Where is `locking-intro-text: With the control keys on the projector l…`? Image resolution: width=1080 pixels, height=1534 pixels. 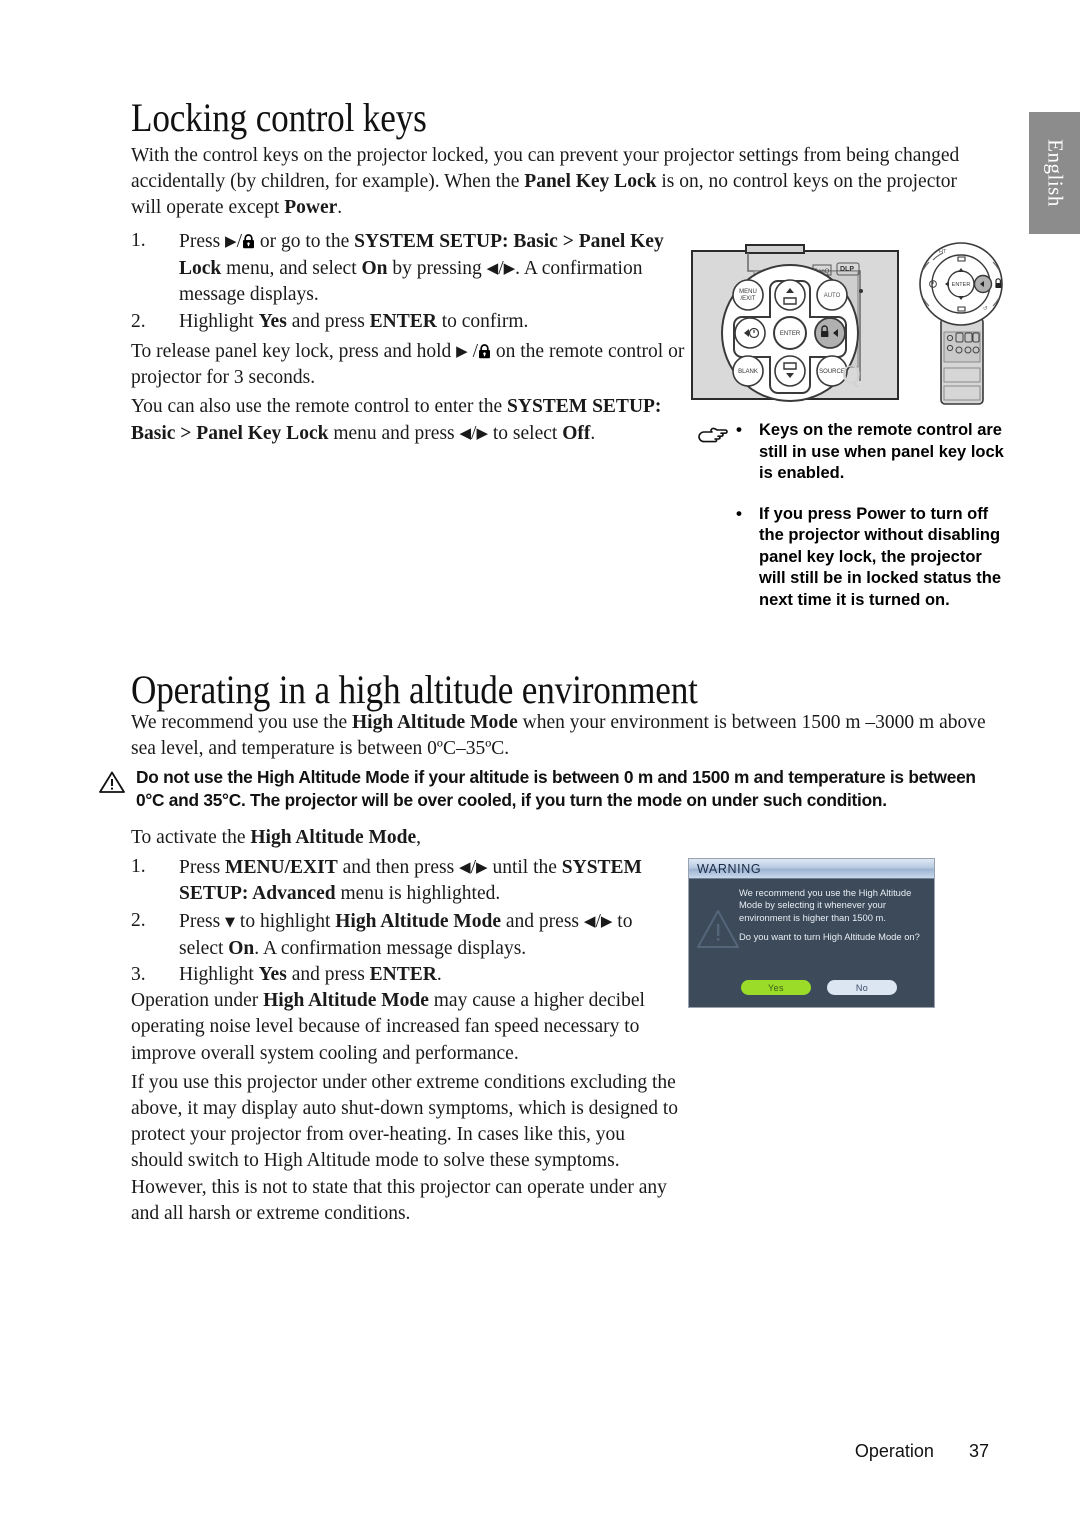
locking-intro-text: With the control keys on the projector l… is located at coordinates (545, 182).